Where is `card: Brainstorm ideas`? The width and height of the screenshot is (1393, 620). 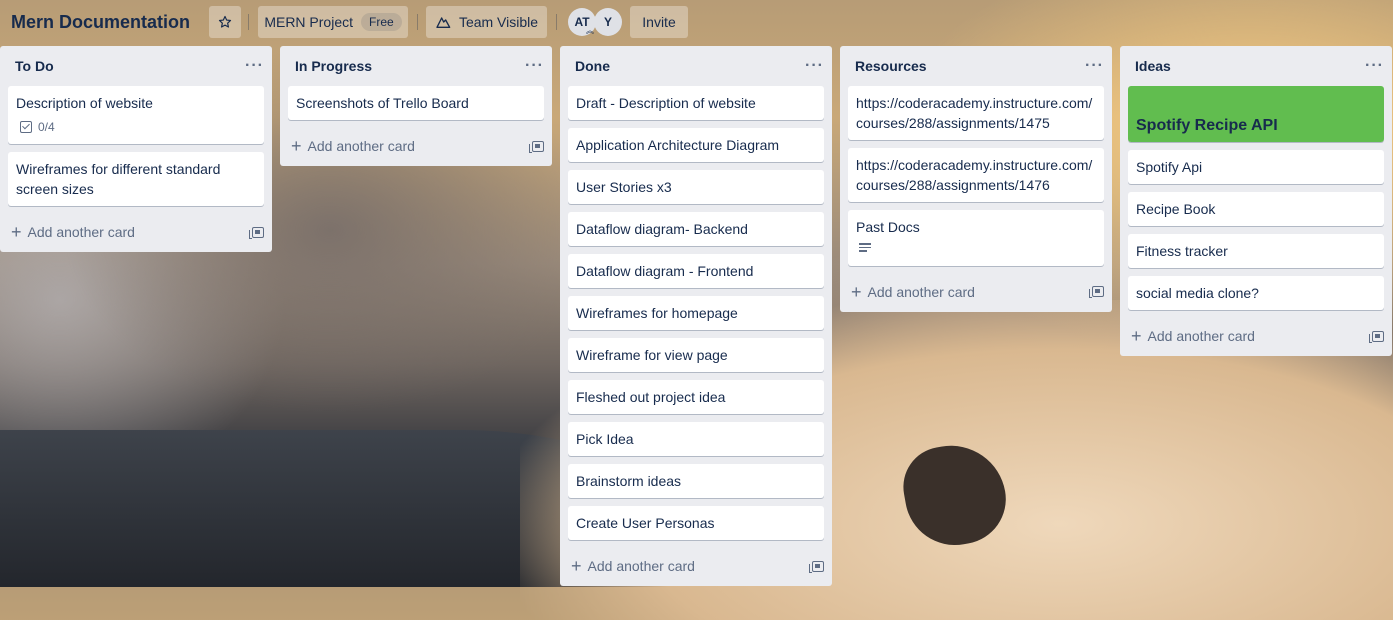 card: Brainstorm ideas is located at coordinates (696, 481).